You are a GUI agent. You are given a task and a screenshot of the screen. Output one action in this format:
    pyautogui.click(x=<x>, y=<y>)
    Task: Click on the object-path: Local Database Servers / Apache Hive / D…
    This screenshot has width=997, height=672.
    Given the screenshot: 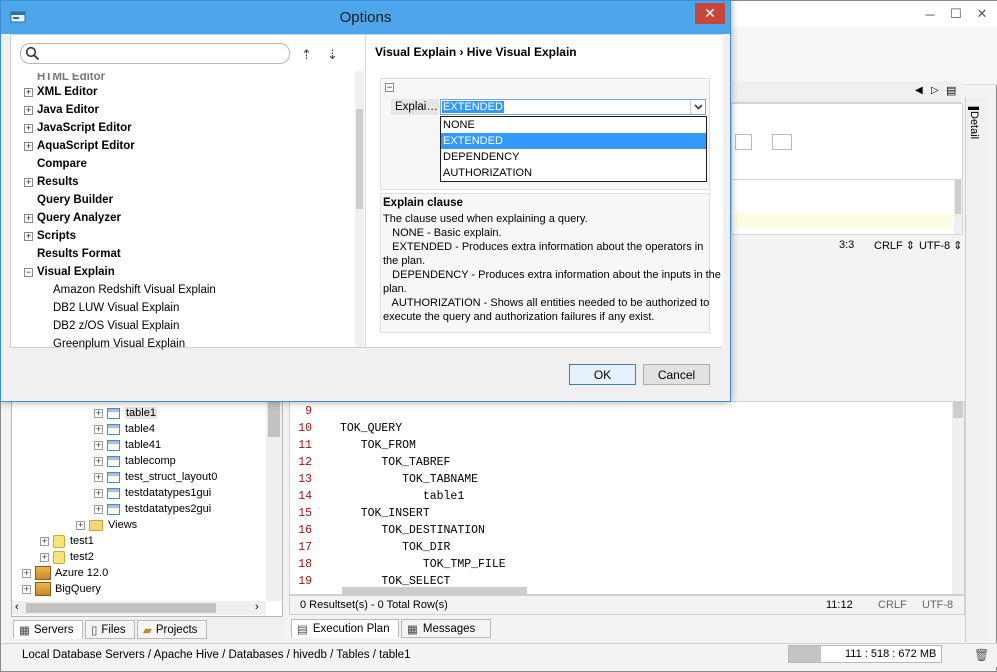 What is the action you would take?
    pyautogui.click(x=216, y=655)
    